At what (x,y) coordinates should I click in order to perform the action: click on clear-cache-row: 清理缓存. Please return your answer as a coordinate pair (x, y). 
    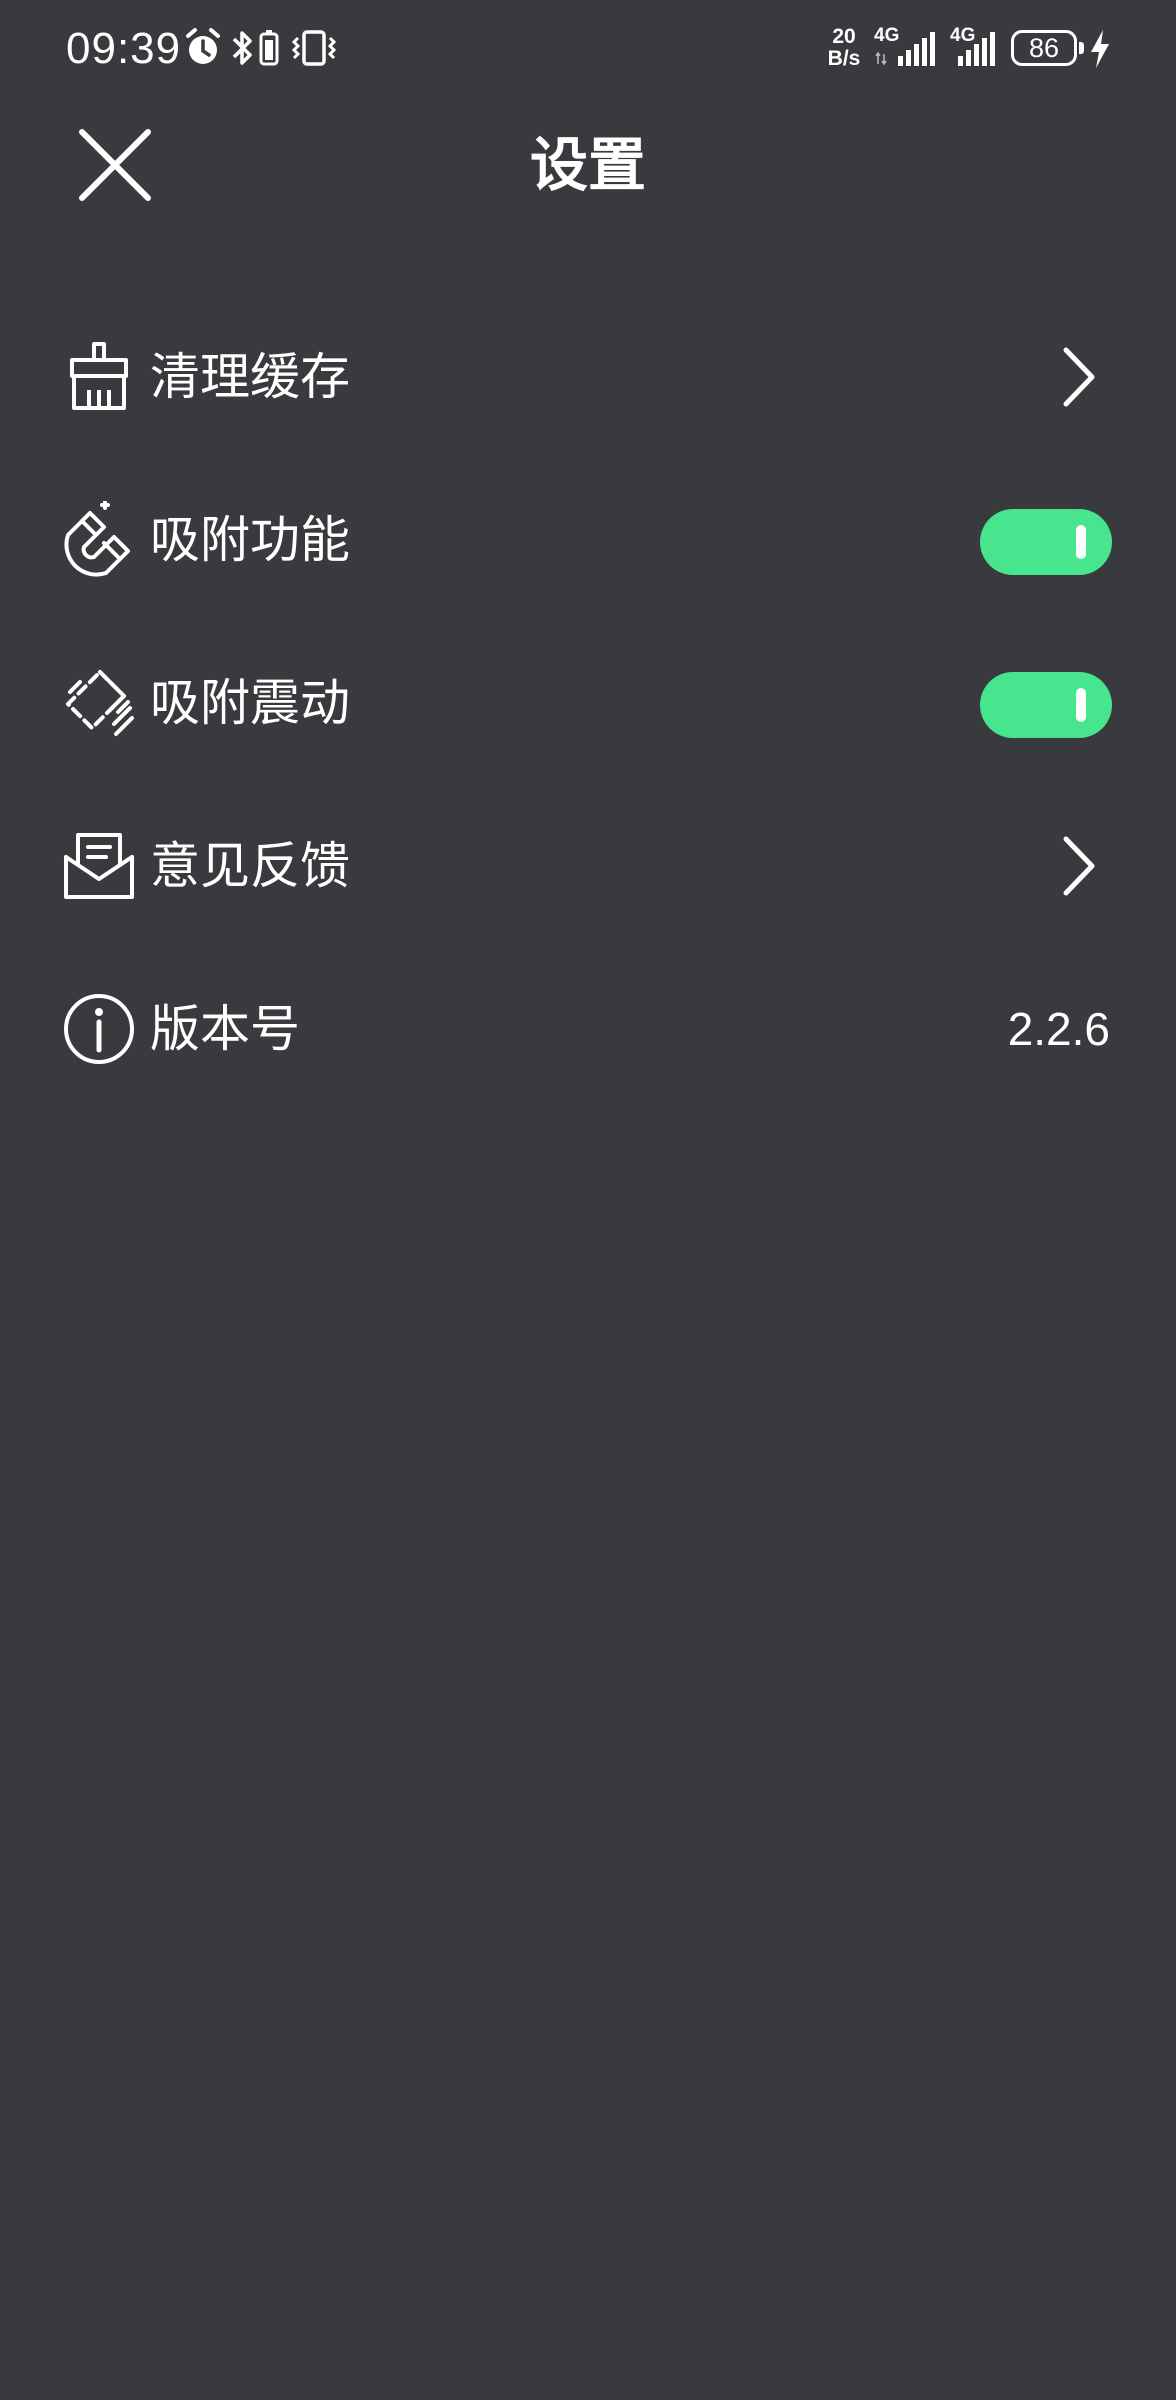
    Looking at the image, I should click on (588, 377).